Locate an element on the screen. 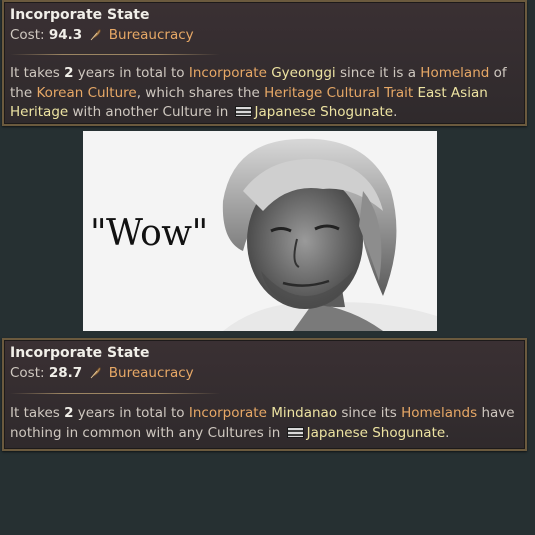 This screenshot has width=535, height=535. homeland-link: Homeland is located at coordinates (454, 73).